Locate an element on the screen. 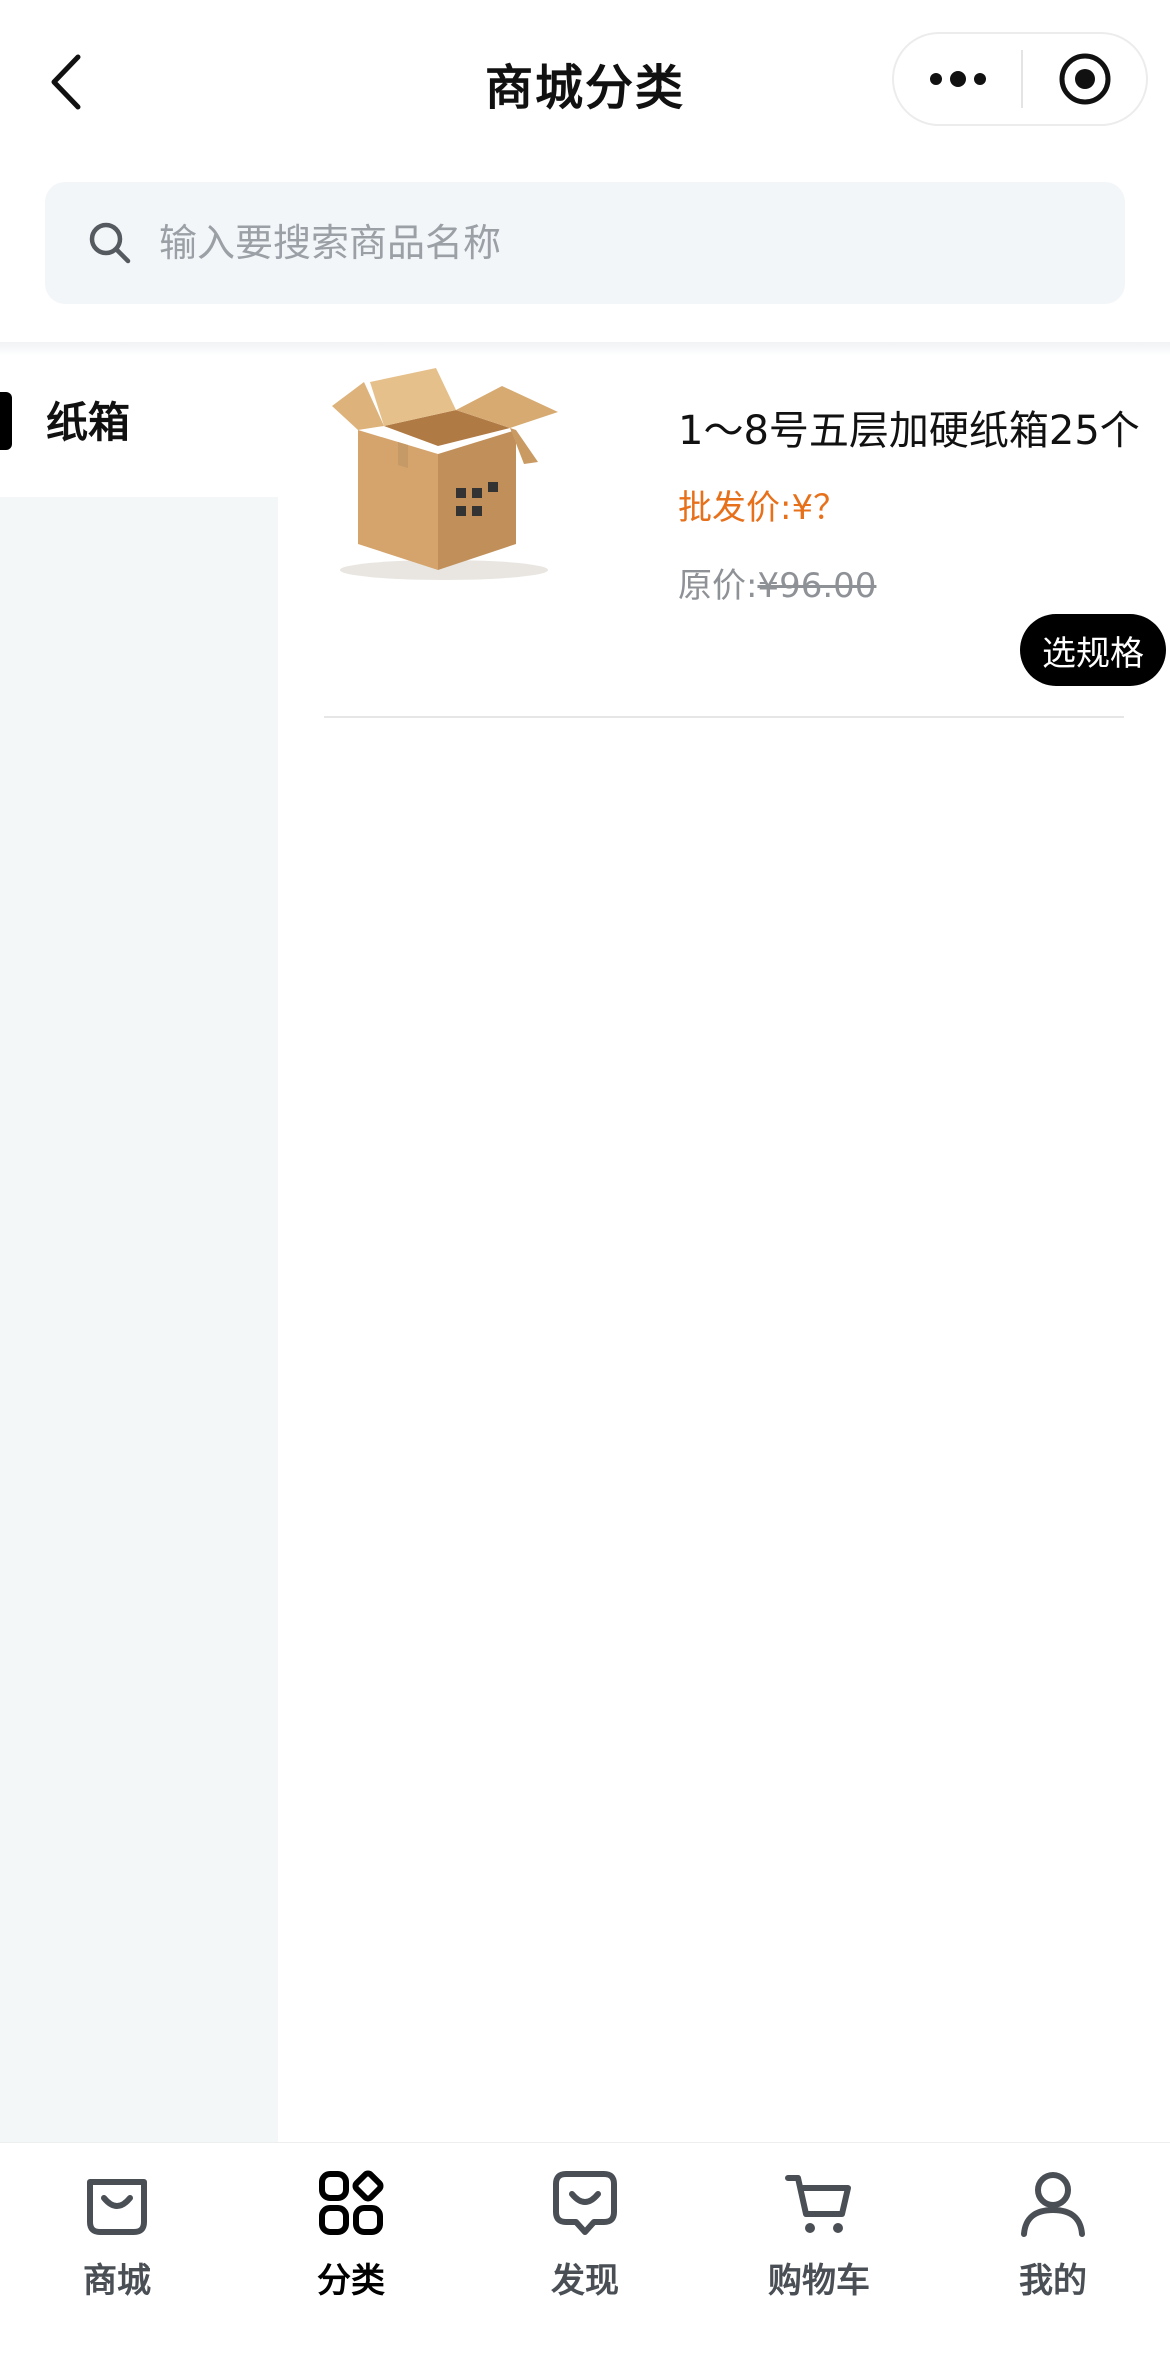 The width and height of the screenshot is (1170, 2353). category-grid-icon is located at coordinates (351, 2202).